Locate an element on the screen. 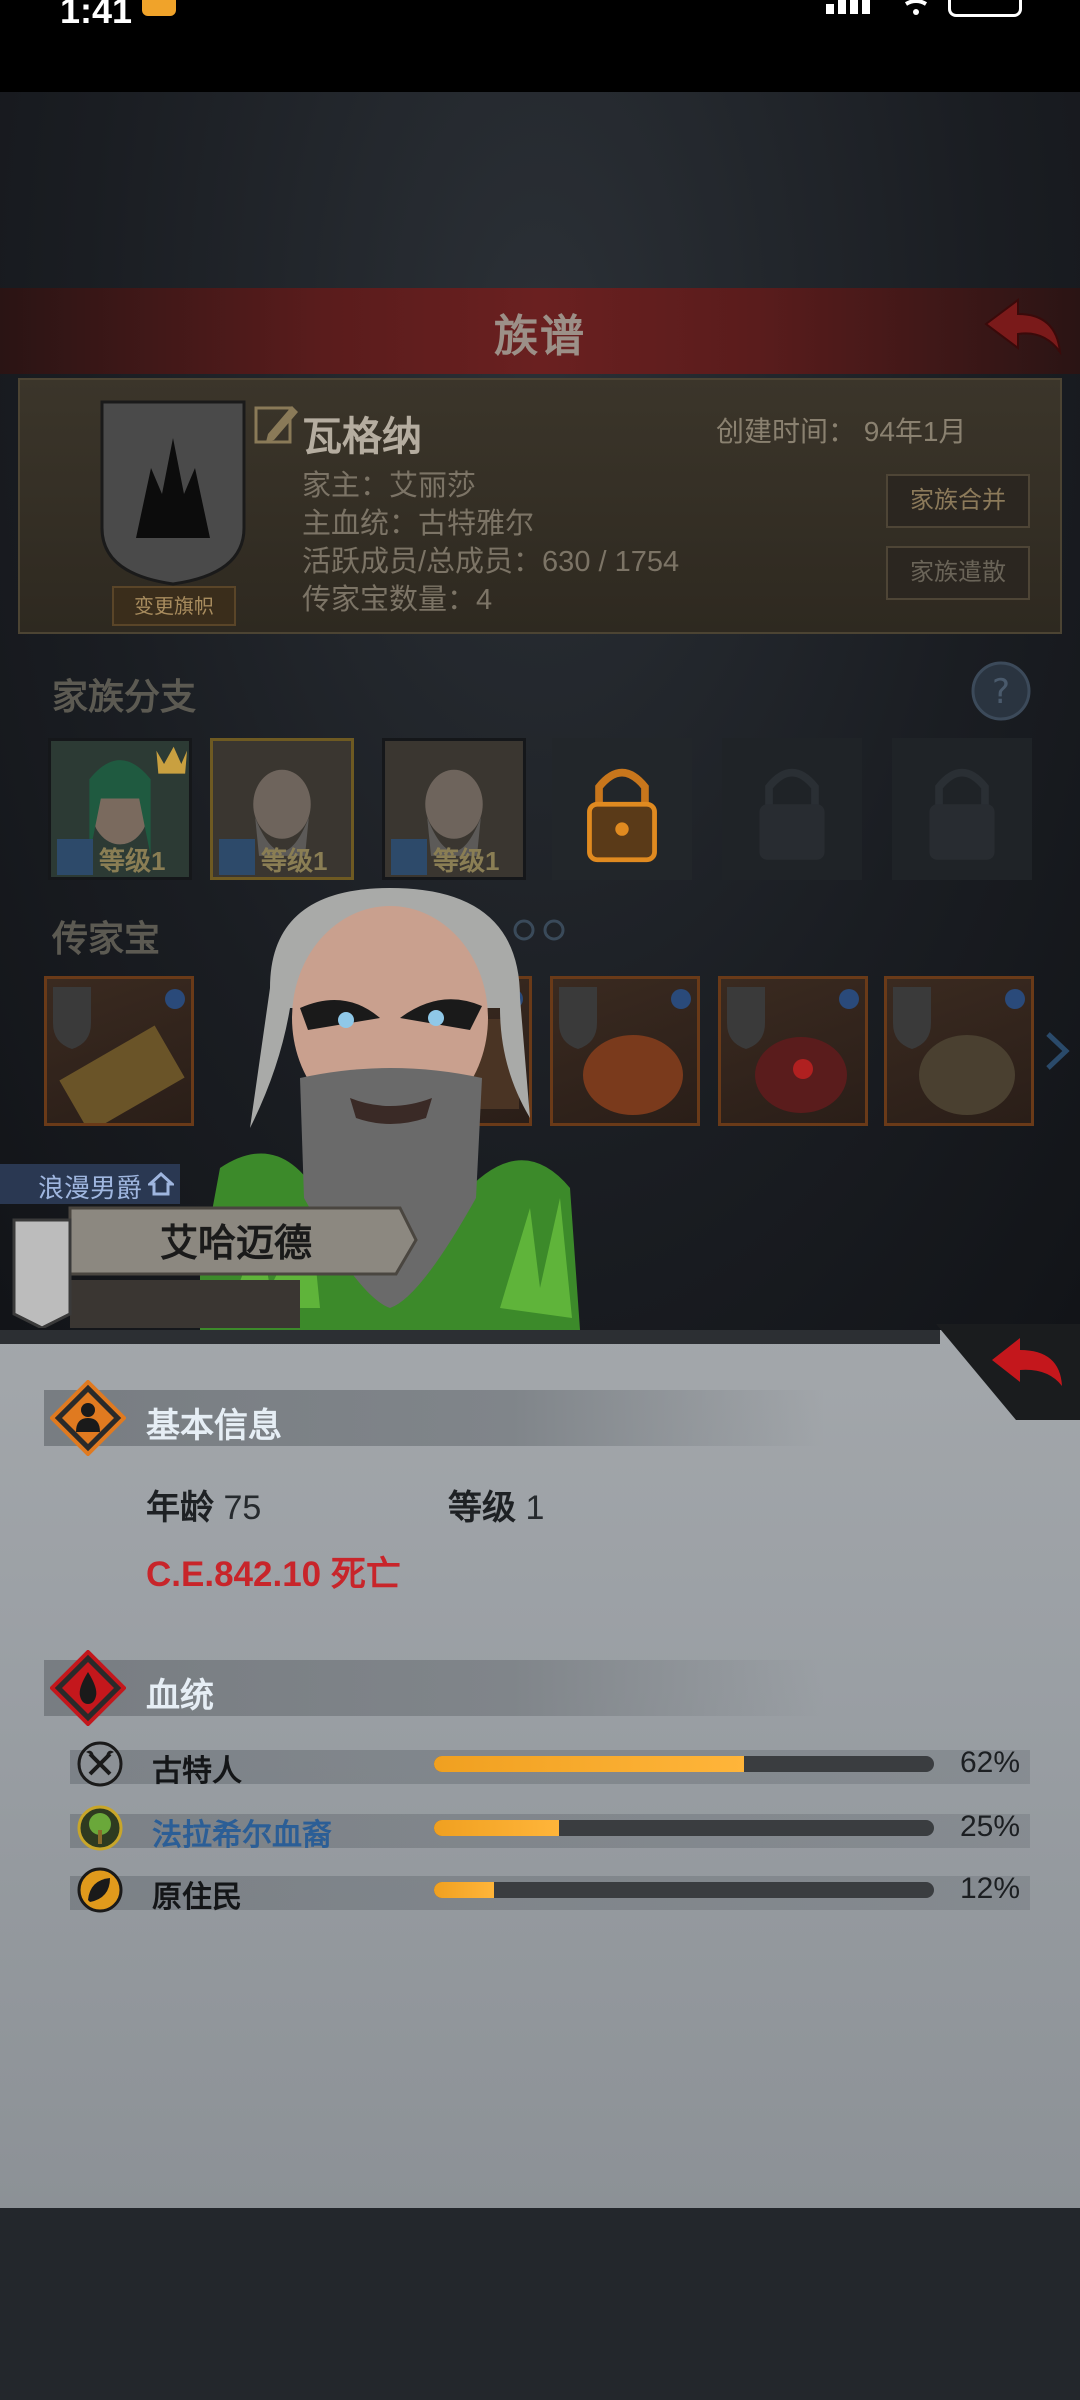 This screenshot has height=2400, width=1080. tree-icon is located at coordinates (100, 1828).